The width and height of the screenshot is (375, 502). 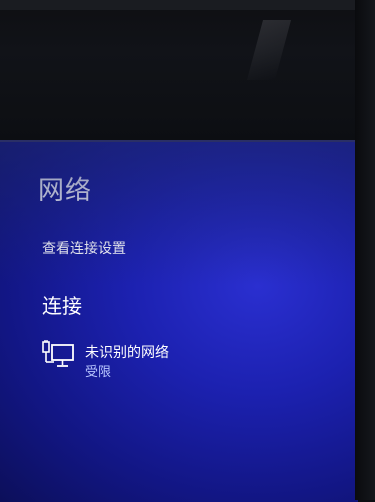 I want to click on monitor-bezel-right, so click(x=365, y=250).